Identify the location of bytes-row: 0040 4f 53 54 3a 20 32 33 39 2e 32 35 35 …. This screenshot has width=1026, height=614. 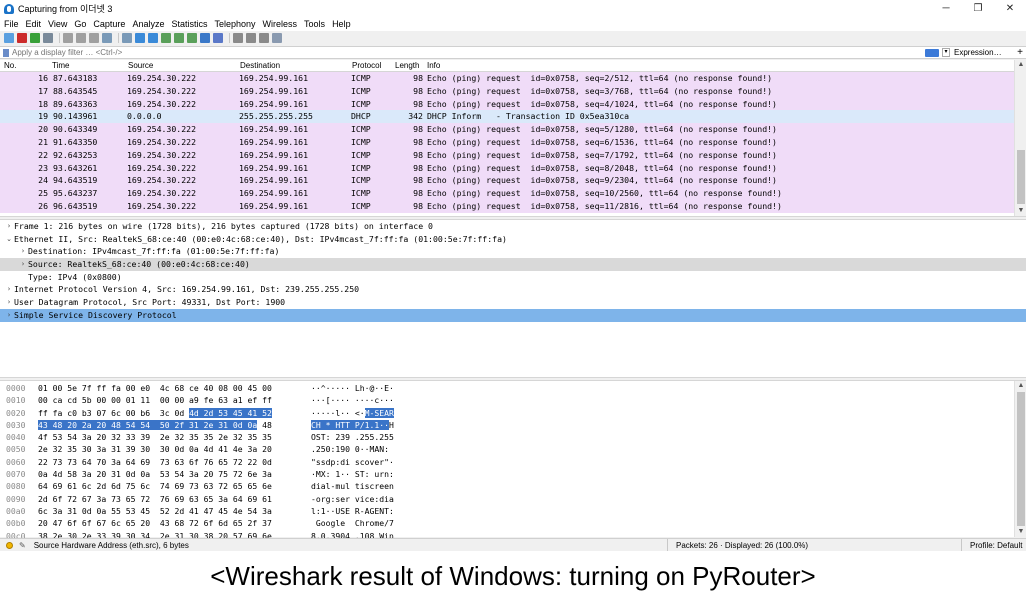
(507, 437).